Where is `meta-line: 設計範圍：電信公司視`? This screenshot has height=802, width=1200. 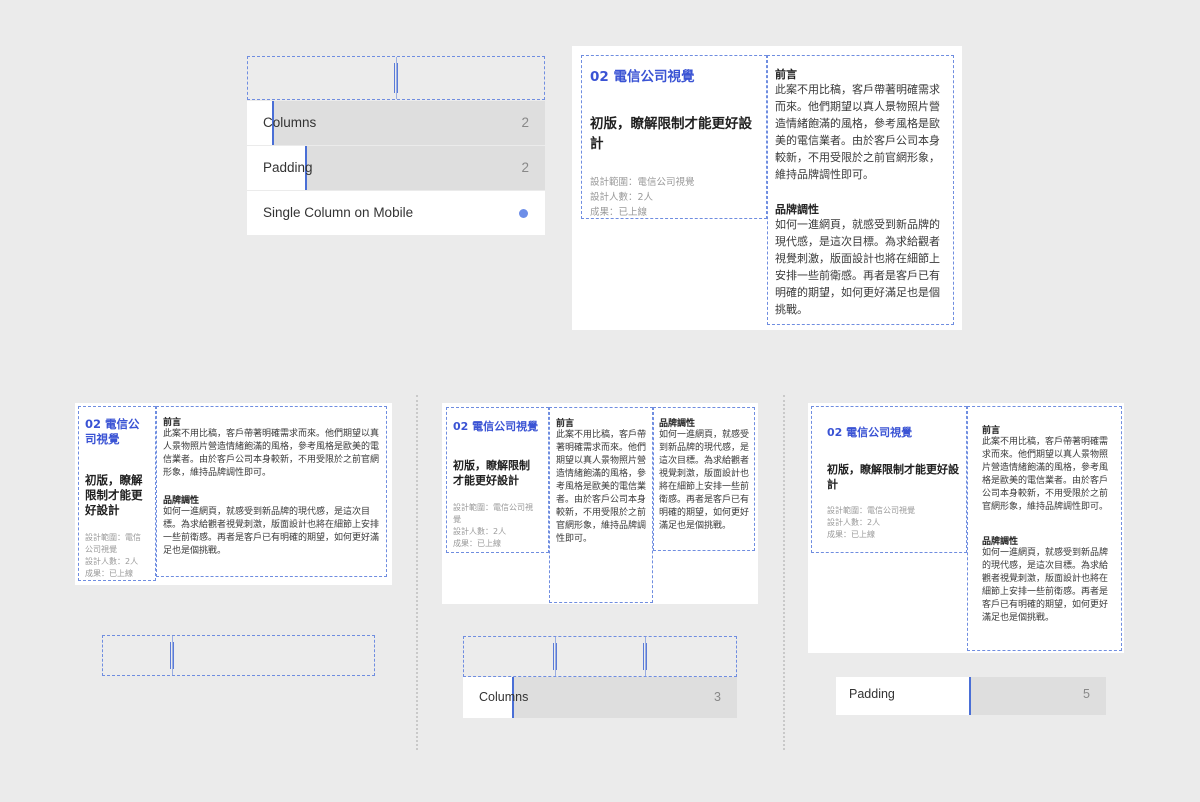
meta-line: 設計範圍：電信公司視 is located at coordinates (493, 507).